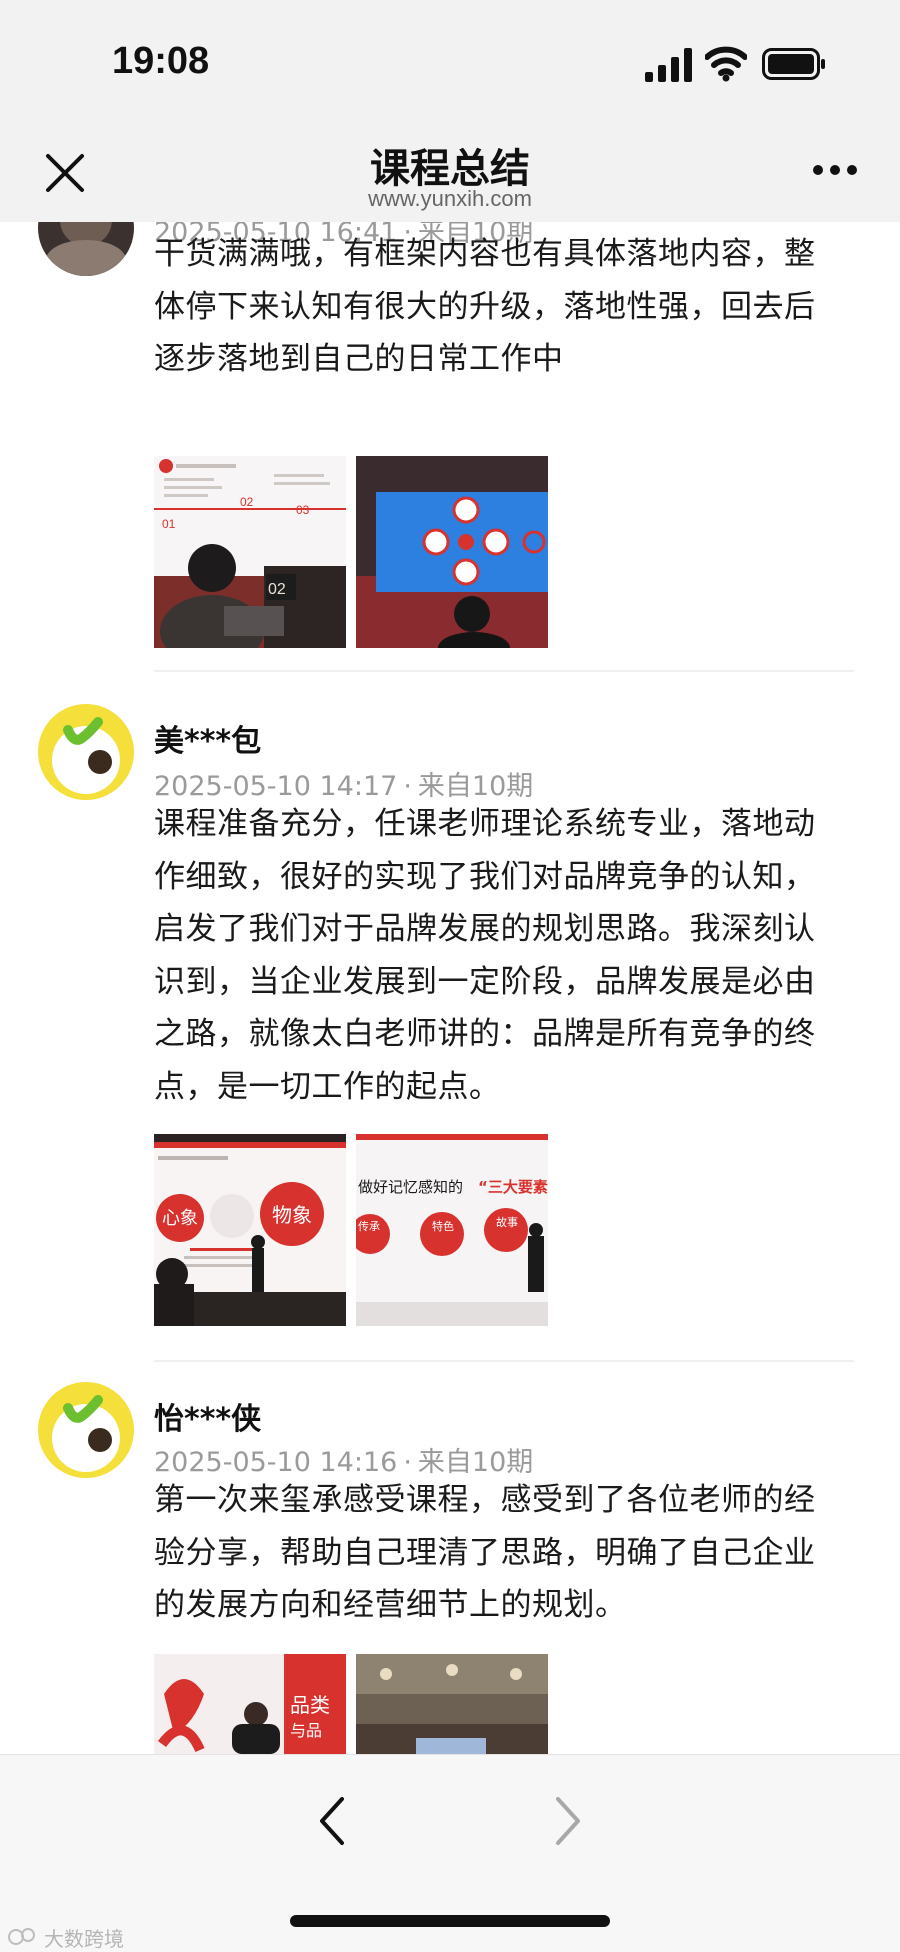  I want to click on username: 怡***侠, so click(208, 1419).